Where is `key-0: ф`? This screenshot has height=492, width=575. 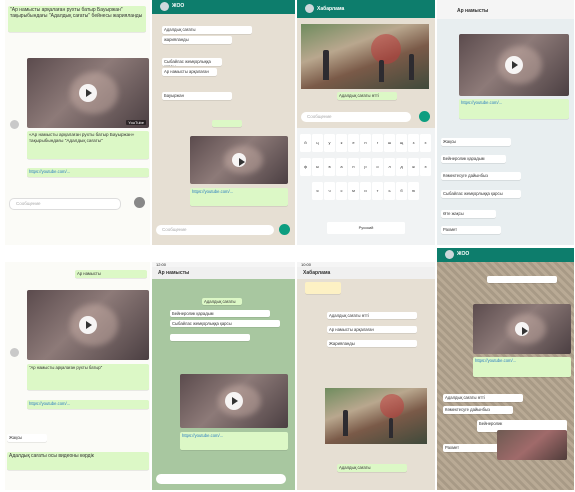
key-0: ф is located at coordinates (305, 167).